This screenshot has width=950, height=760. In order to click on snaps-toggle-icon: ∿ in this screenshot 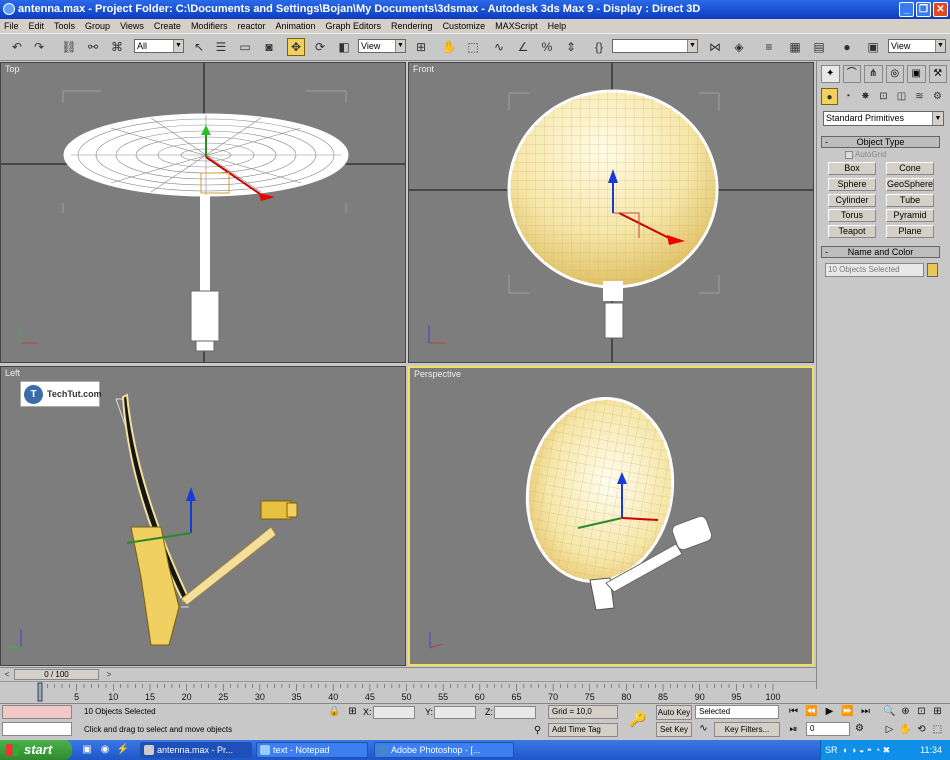, I will do `click(499, 47)`.